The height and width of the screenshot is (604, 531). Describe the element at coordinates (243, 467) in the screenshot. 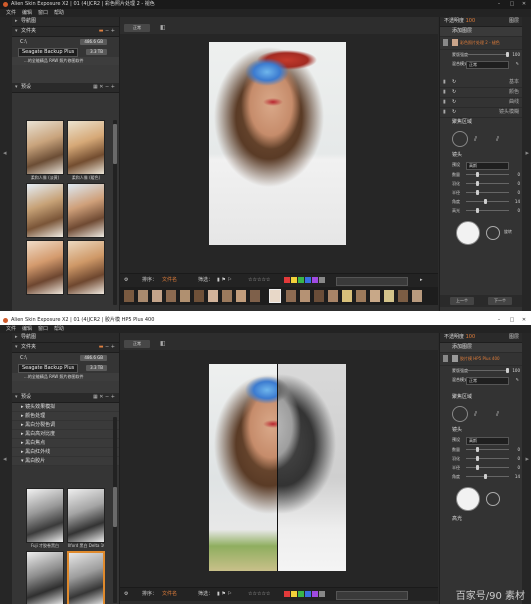

I see `before-photo` at that location.